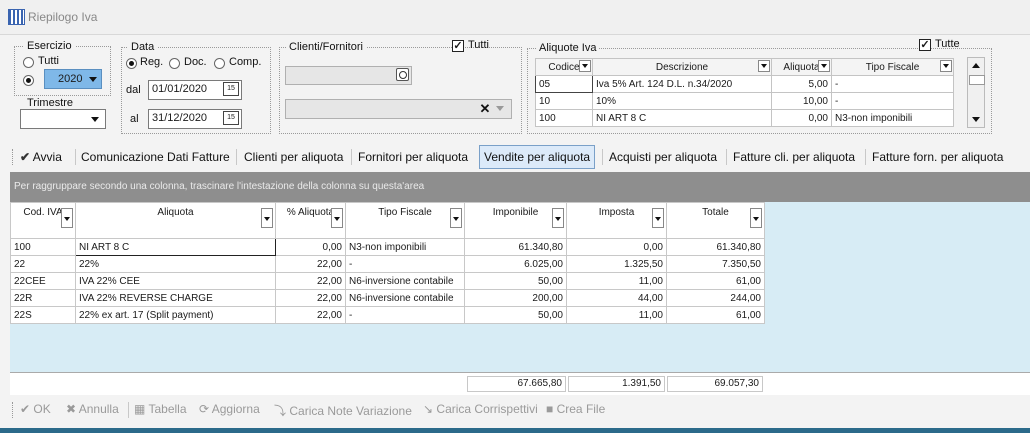 Image resolution: width=1030 pixels, height=433 pixels. I want to click on save-disk-icon: ■, so click(550, 409).